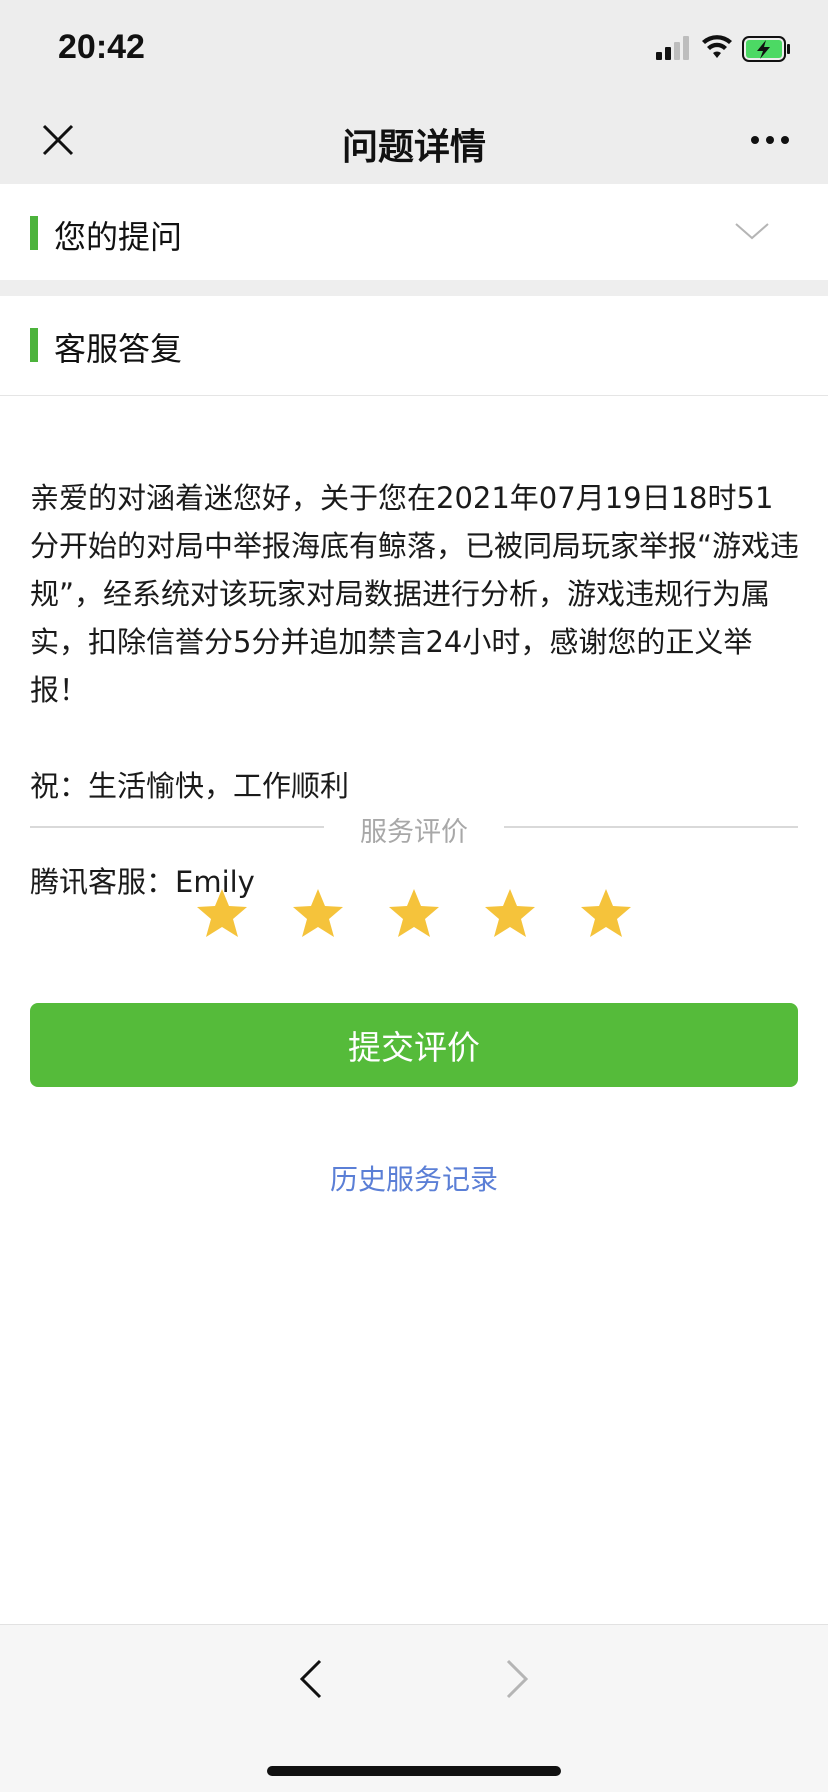 This screenshot has width=828, height=1792. Describe the element at coordinates (766, 49) in the screenshot. I see `battery-charging-icon` at that location.